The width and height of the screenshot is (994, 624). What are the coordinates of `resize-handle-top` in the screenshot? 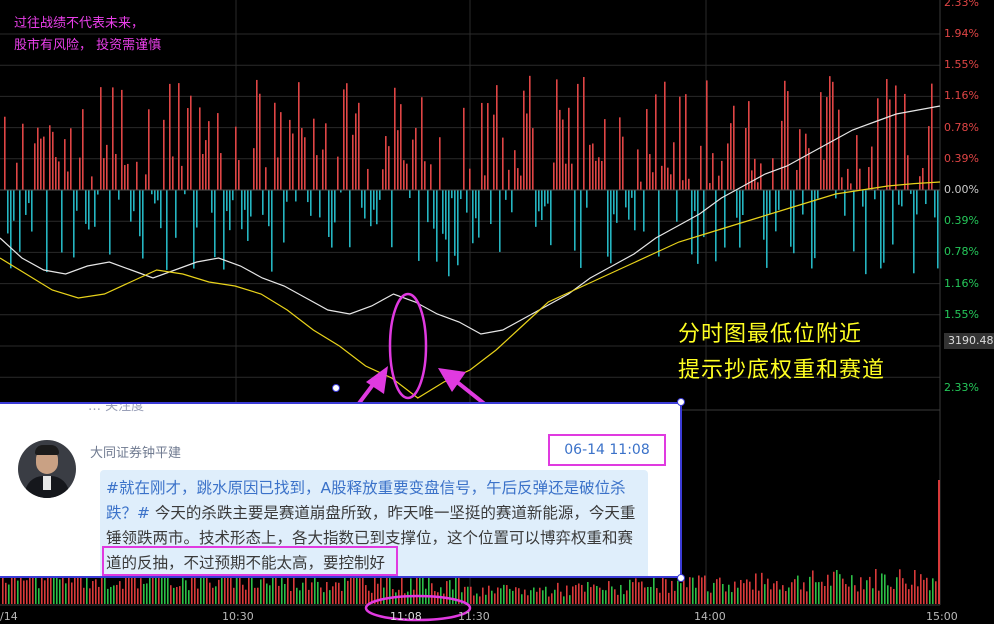 It's located at (336, 388).